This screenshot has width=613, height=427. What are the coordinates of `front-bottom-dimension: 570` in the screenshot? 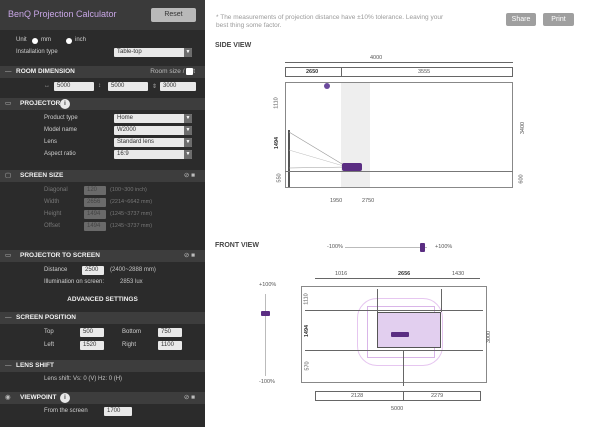 It's located at (307, 366).